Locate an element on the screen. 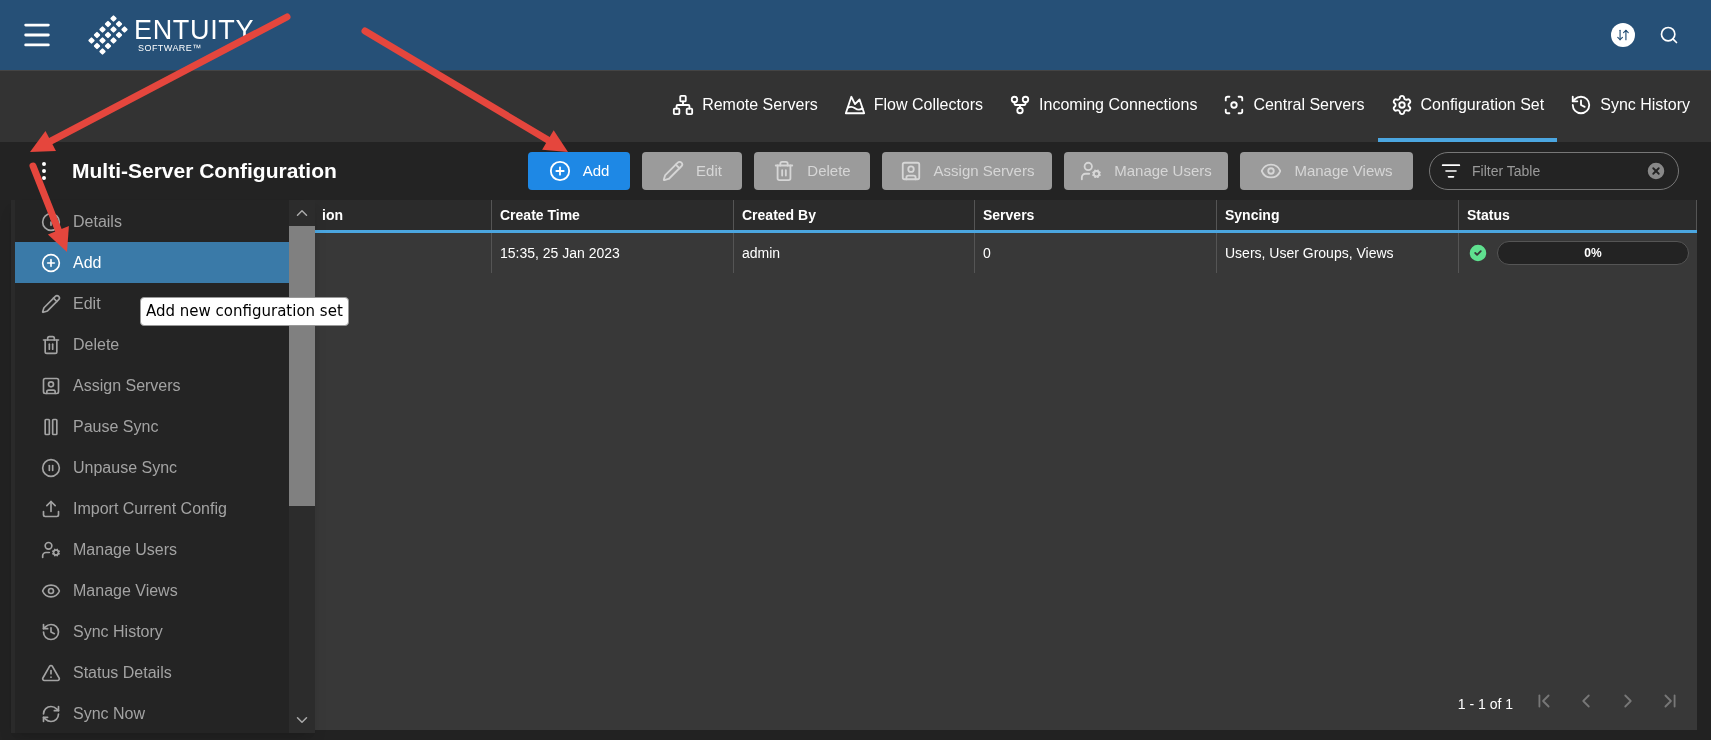  table-cell: admin is located at coordinates (854, 253).